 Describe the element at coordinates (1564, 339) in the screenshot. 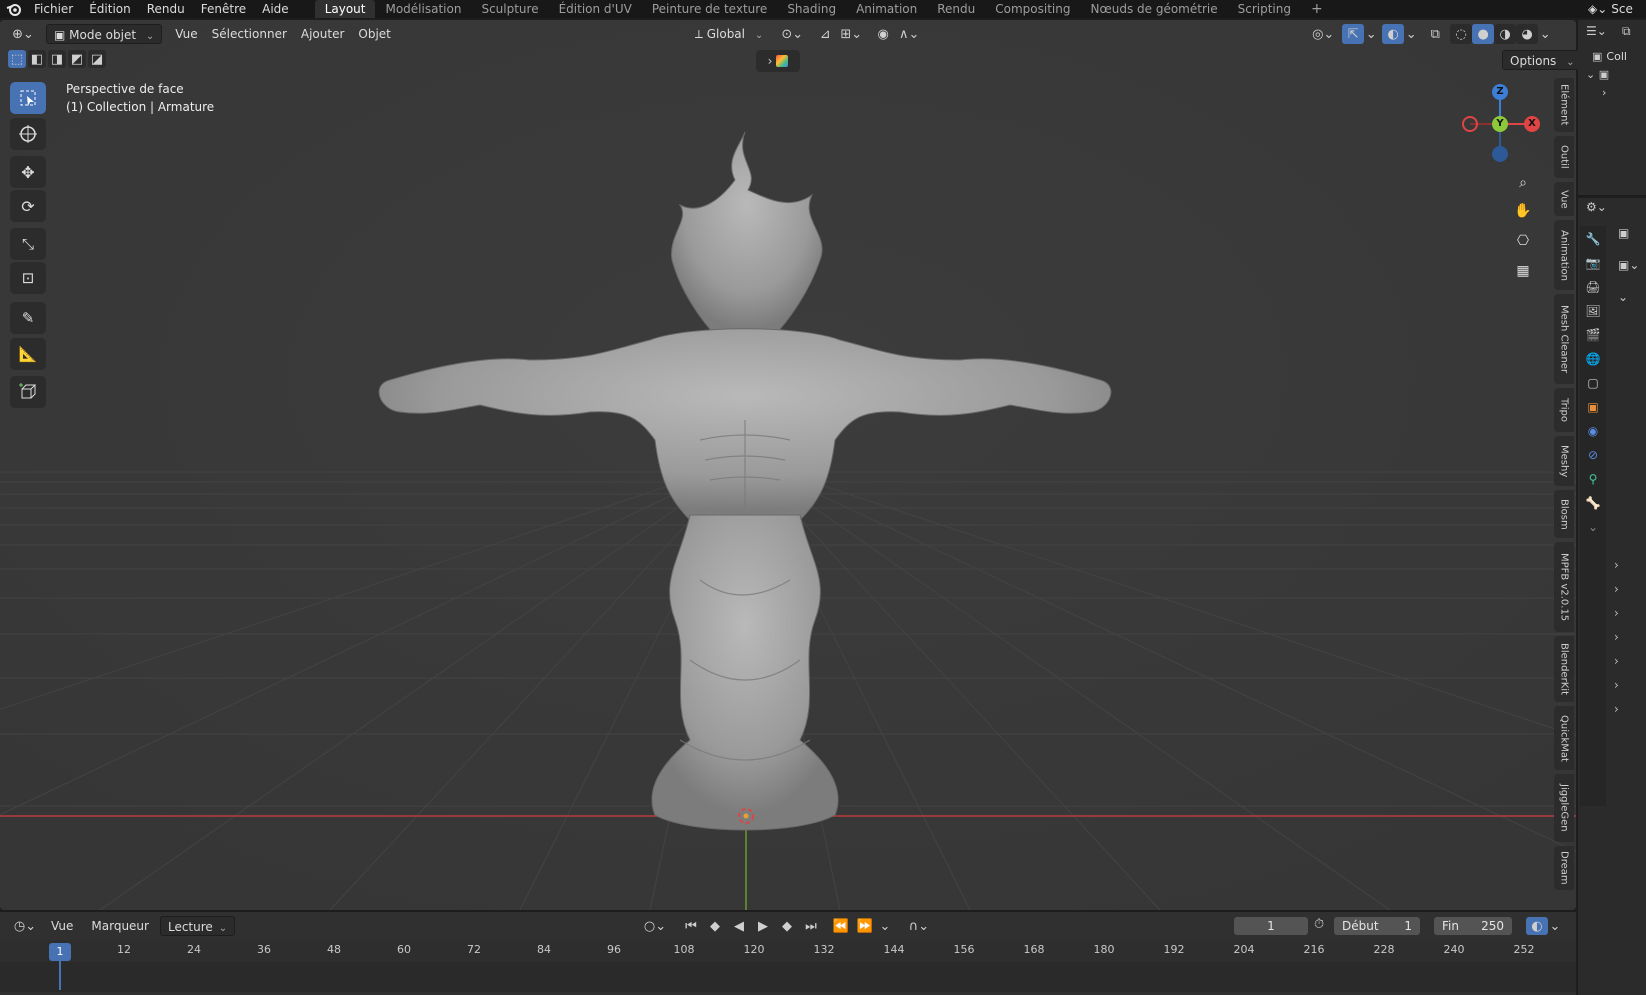

I see `sidebar-tab-mesh-cleaner: Mesh Cleaner` at that location.